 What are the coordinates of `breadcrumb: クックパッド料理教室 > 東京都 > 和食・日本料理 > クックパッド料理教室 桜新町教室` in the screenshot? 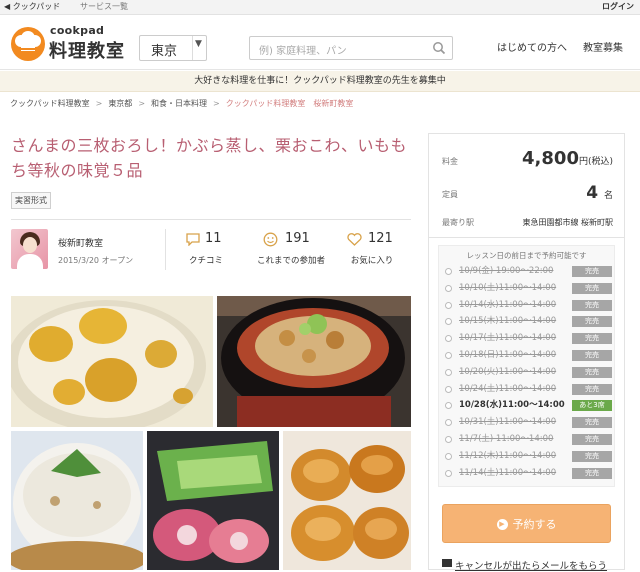 It's located at (181, 103).